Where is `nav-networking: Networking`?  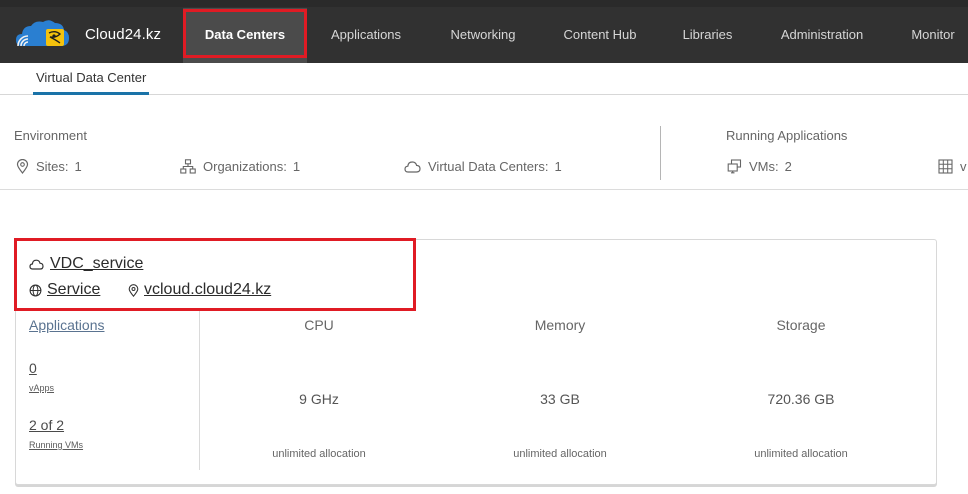
nav-networking: Networking is located at coordinates (483, 35).